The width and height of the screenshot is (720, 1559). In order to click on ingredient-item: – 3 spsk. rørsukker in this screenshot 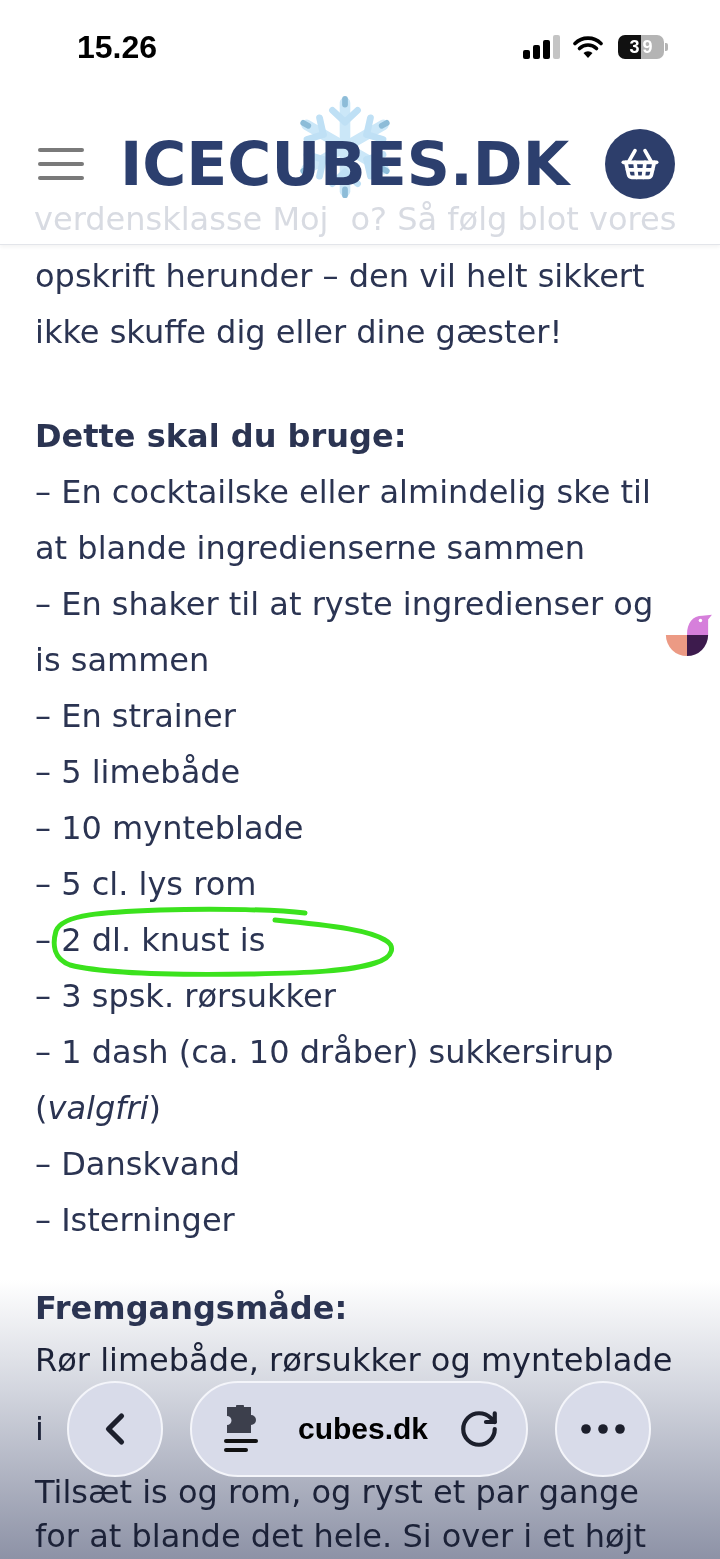, I will do `click(185, 996)`.